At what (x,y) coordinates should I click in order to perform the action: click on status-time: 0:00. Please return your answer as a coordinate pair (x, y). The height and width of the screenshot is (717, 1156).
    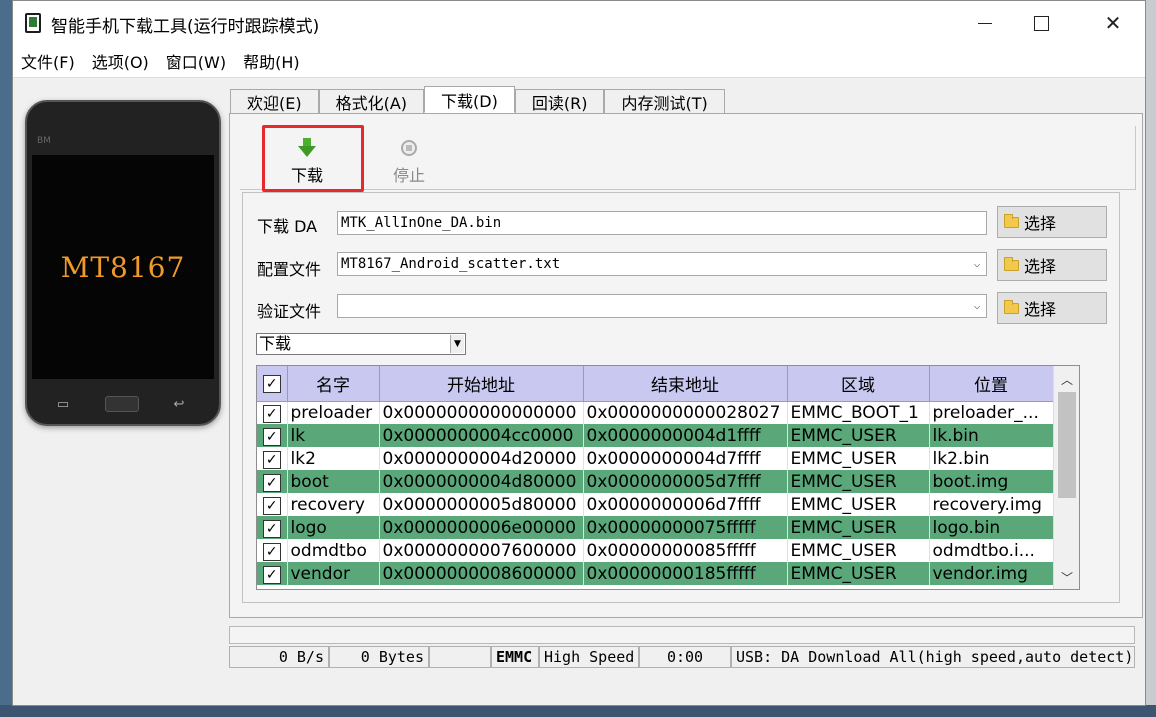
    Looking at the image, I should click on (685, 657).